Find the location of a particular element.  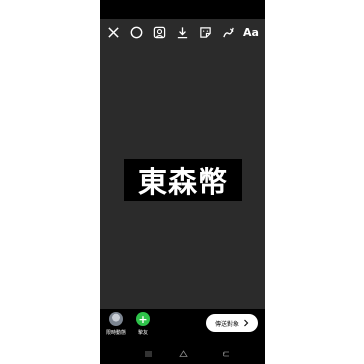

close-friends-target: + 摯友 is located at coordinates (143, 324).